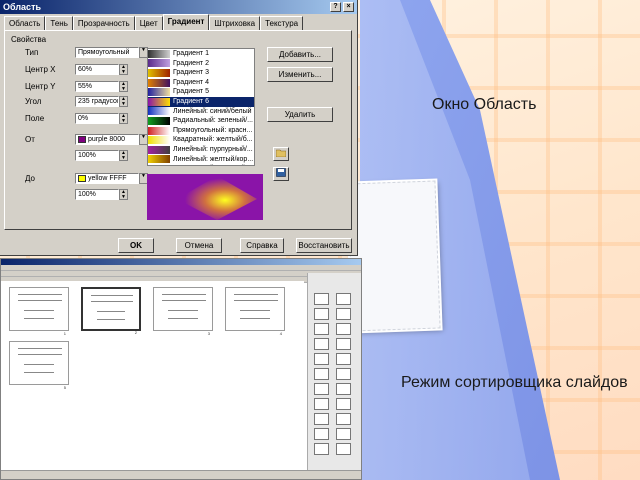 This screenshot has height=480, width=640. What do you see at coordinates (201, 73) in the screenshot?
I see `gradient-list-item: Градиент 3` at bounding box center [201, 73].